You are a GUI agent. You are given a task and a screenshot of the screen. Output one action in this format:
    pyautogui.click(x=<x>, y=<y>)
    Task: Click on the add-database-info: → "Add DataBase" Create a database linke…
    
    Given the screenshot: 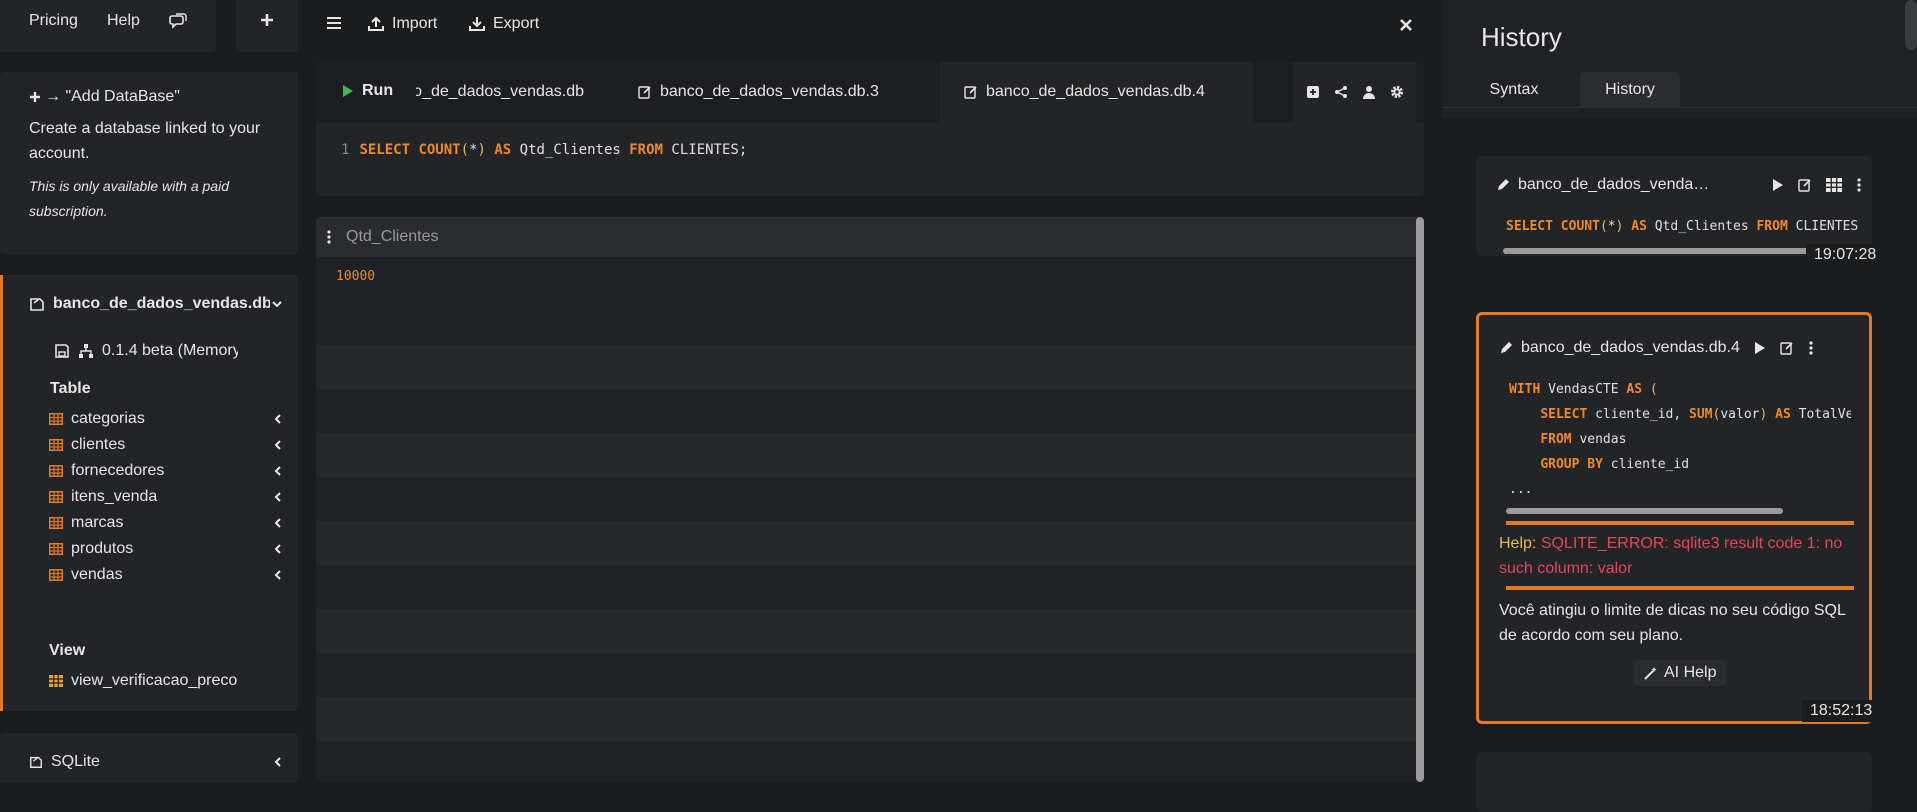 What is the action you would take?
    pyautogui.click(x=149, y=163)
    